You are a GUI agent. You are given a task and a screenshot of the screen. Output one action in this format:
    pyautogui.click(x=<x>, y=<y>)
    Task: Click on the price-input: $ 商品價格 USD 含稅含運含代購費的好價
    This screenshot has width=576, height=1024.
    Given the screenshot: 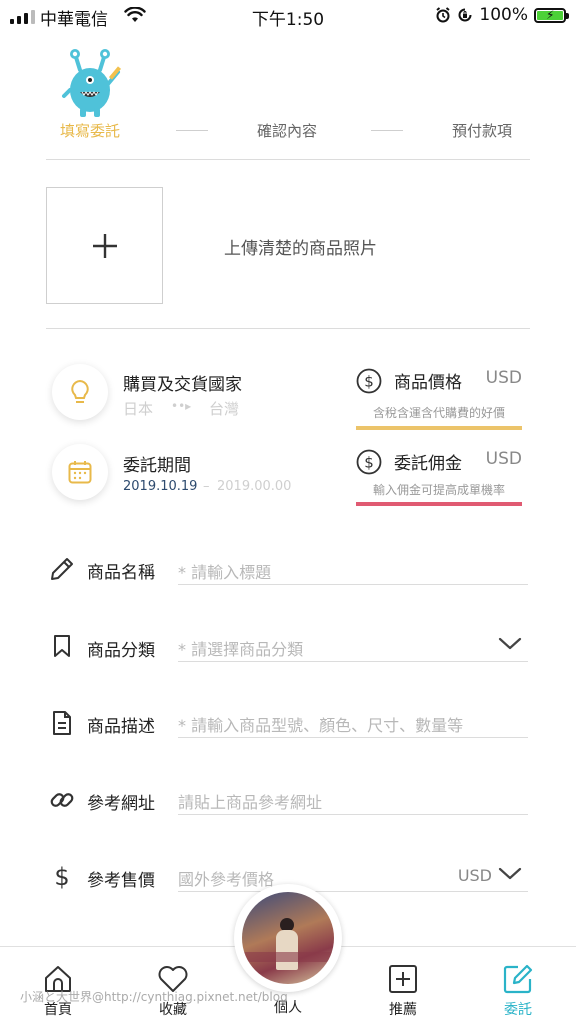 What is the action you would take?
    pyautogui.click(x=439, y=399)
    